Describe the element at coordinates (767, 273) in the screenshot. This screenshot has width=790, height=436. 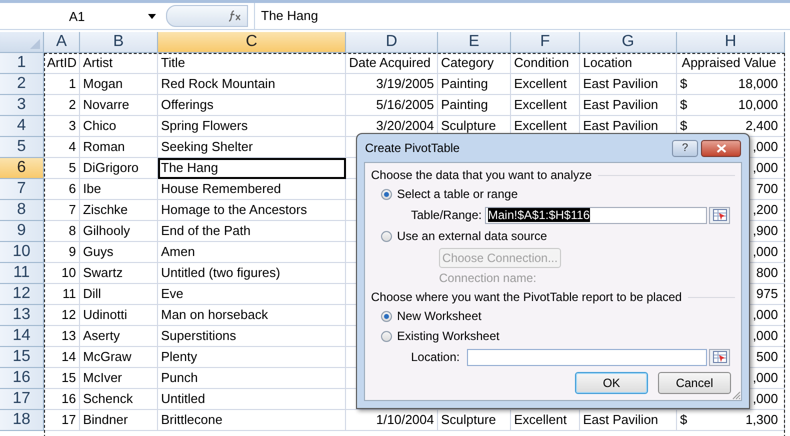
I see `cell-value: 800` at that location.